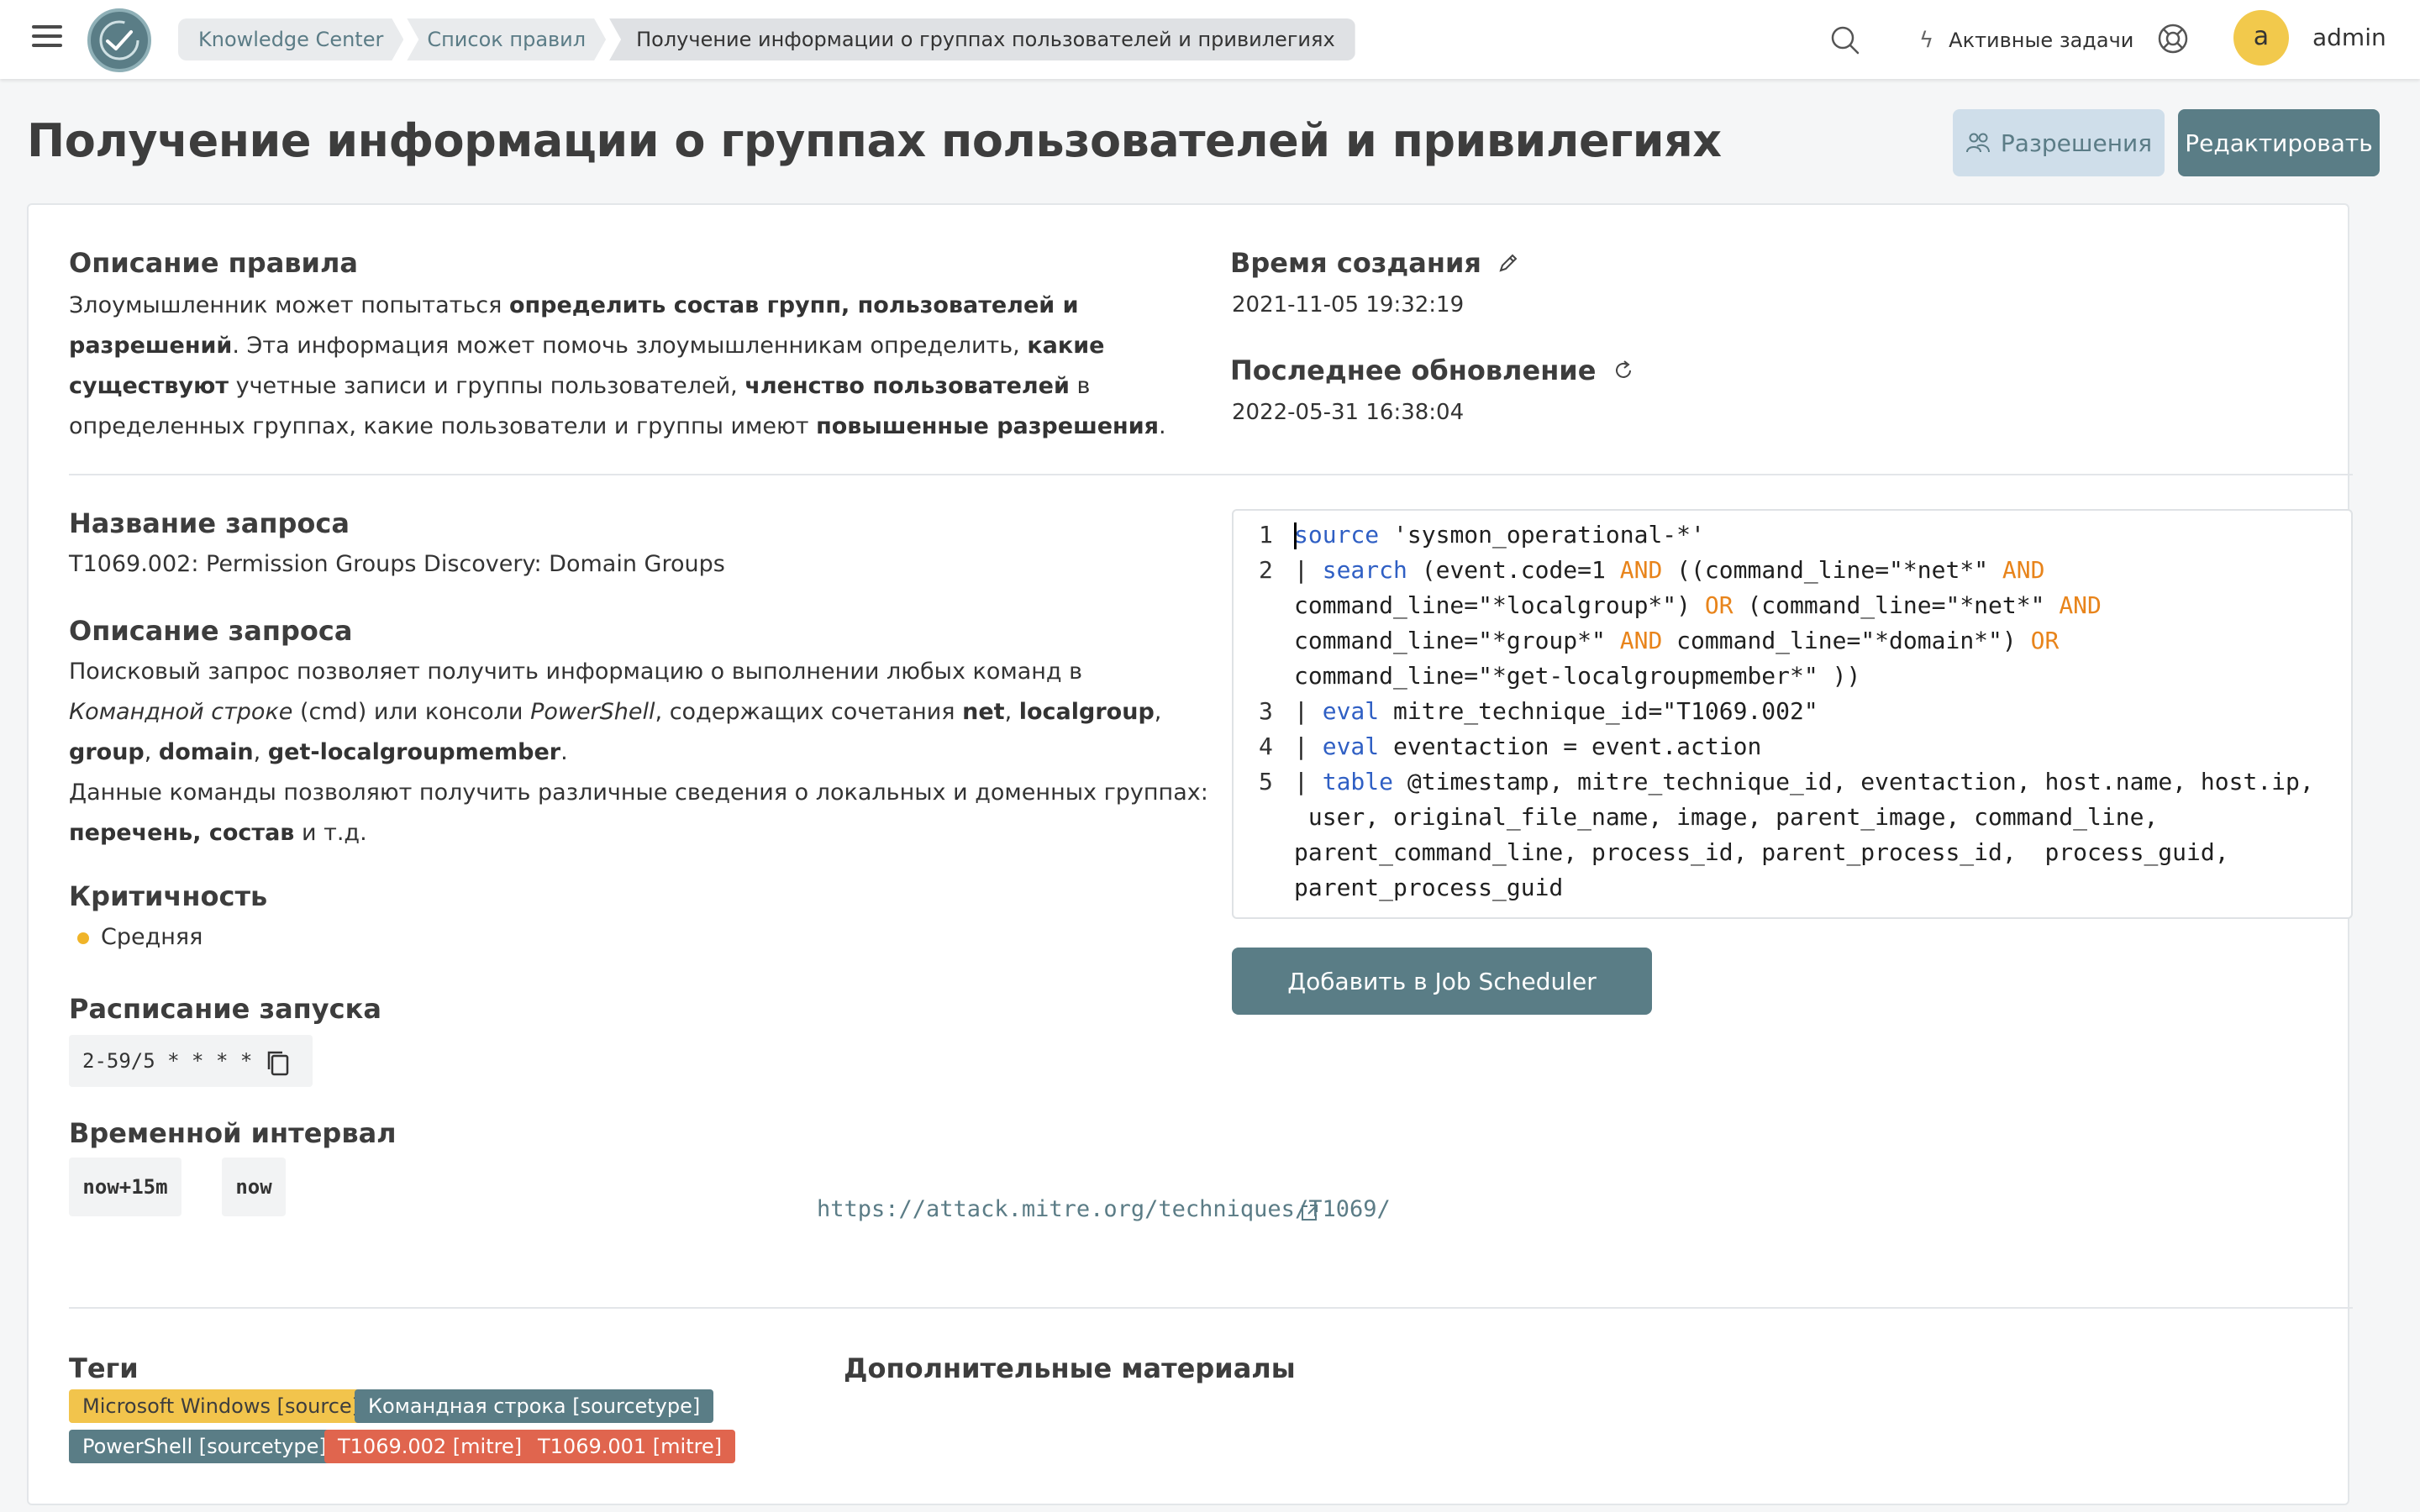 This screenshot has width=2420, height=1512. Describe the element at coordinates (214, 263) in the screenshot. I see `rule-description-heading: Описание правила` at that location.